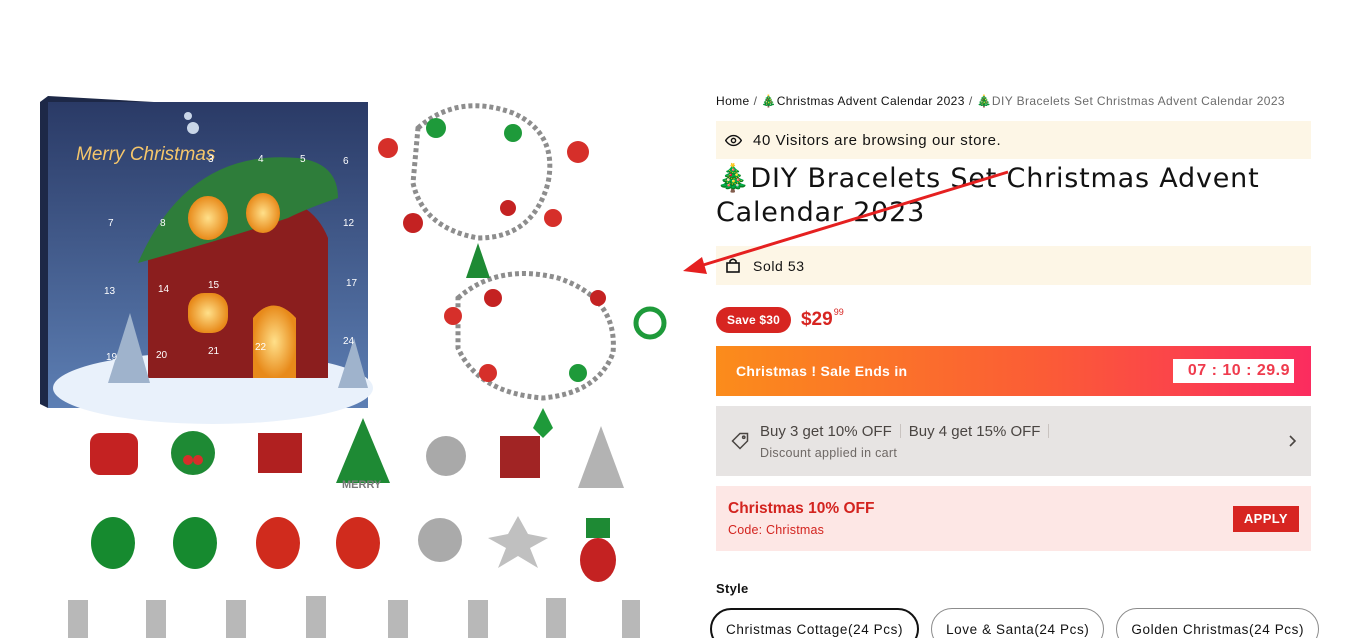  What do you see at coordinates (822, 371) in the screenshot?
I see `countdown-label: Christmas ! Sale Ends in` at bounding box center [822, 371].